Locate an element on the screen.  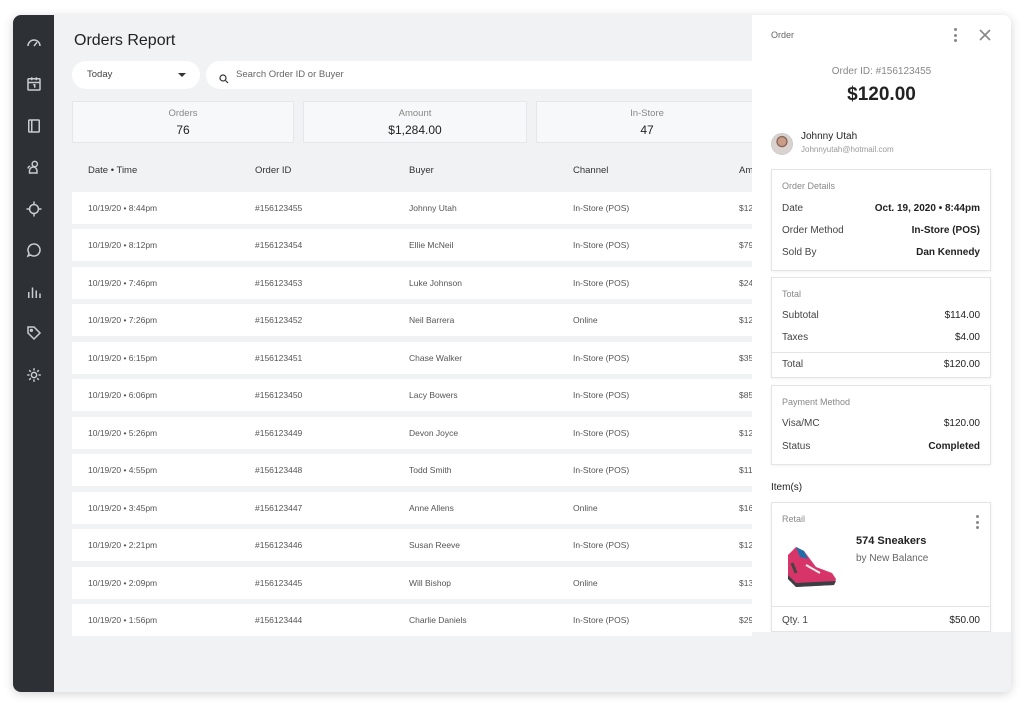
total-label: Subtotal is located at coordinates (800, 315).